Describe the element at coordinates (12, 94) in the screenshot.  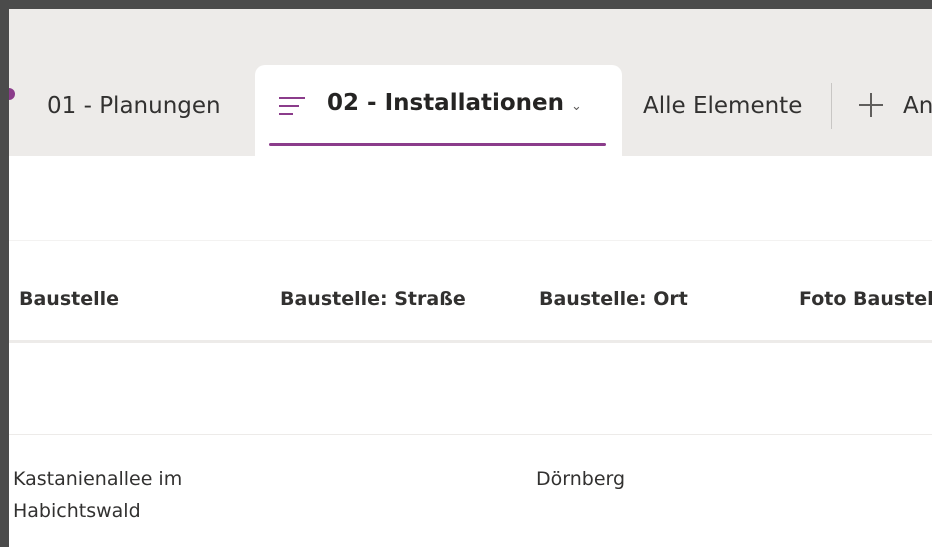
I see `accent-dot` at that location.